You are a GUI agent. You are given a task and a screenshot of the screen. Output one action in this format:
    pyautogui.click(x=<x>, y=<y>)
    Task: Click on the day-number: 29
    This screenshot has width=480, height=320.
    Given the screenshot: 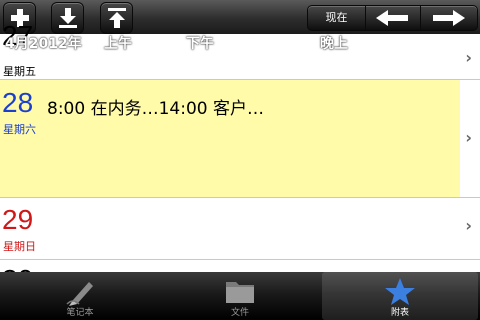 What is the action you would take?
    pyautogui.click(x=18, y=219)
    